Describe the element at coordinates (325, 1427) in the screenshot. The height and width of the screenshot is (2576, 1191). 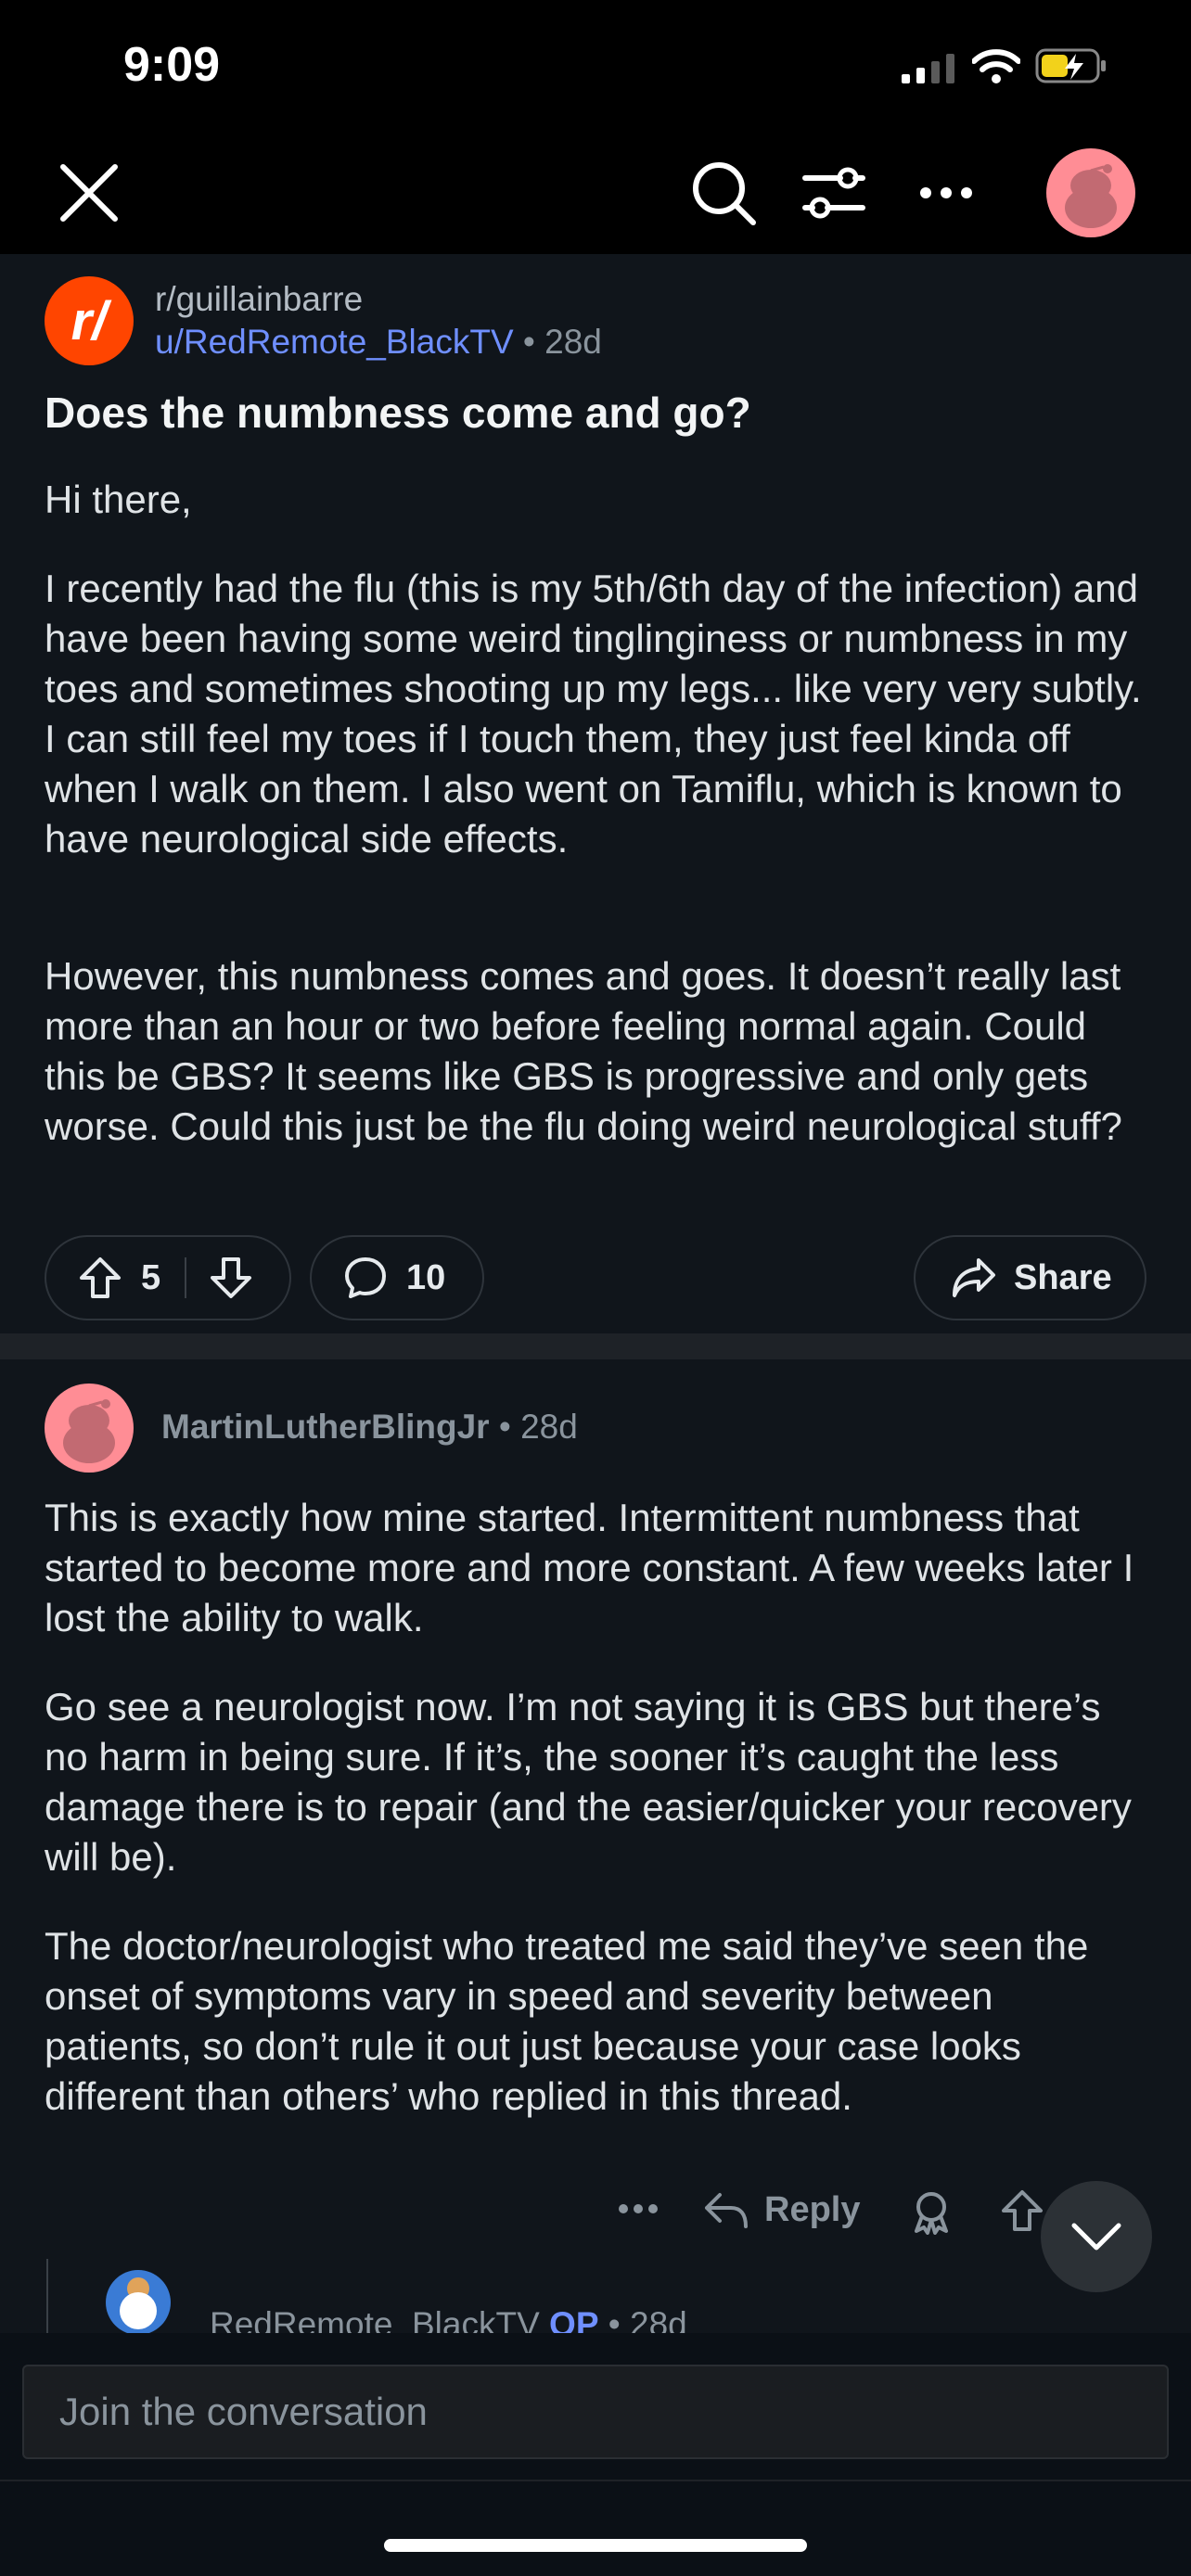
I see `comment-author: MartinLutherBlingJr` at that location.